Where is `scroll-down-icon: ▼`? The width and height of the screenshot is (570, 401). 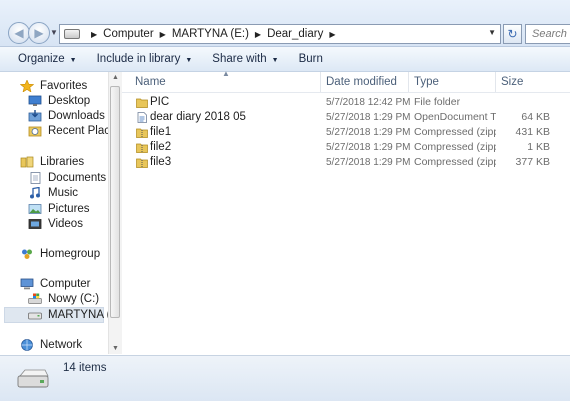 scroll-down-icon: ▼ is located at coordinates (115, 348).